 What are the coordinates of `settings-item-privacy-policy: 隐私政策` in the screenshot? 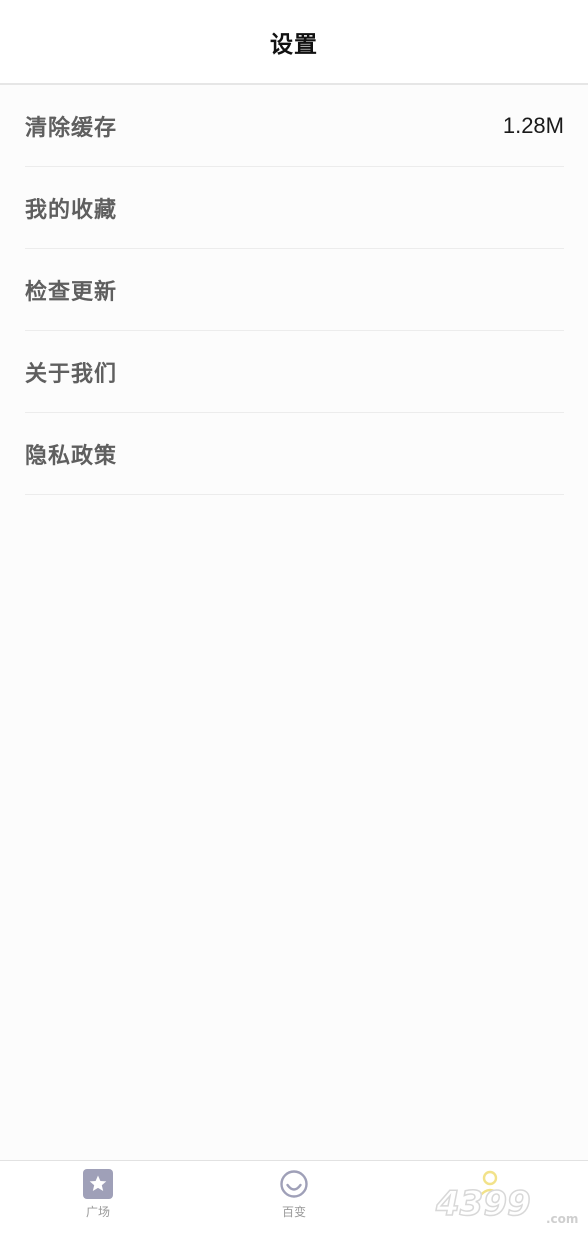 It's located at (294, 454).